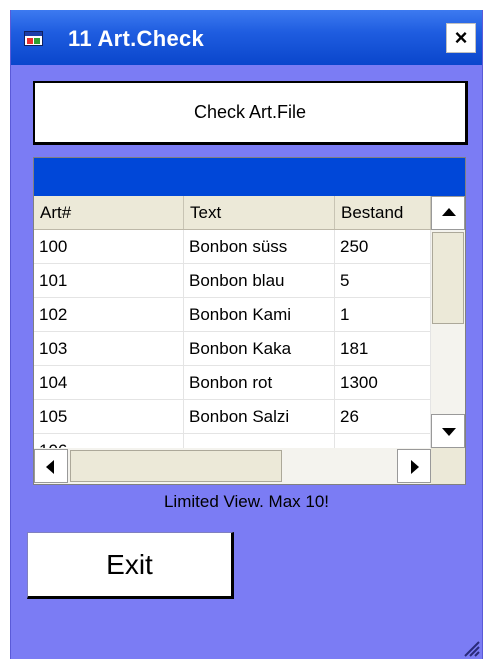 The image size is (489, 659). I want to click on cell-text: Bonbon rot, so click(259, 382).